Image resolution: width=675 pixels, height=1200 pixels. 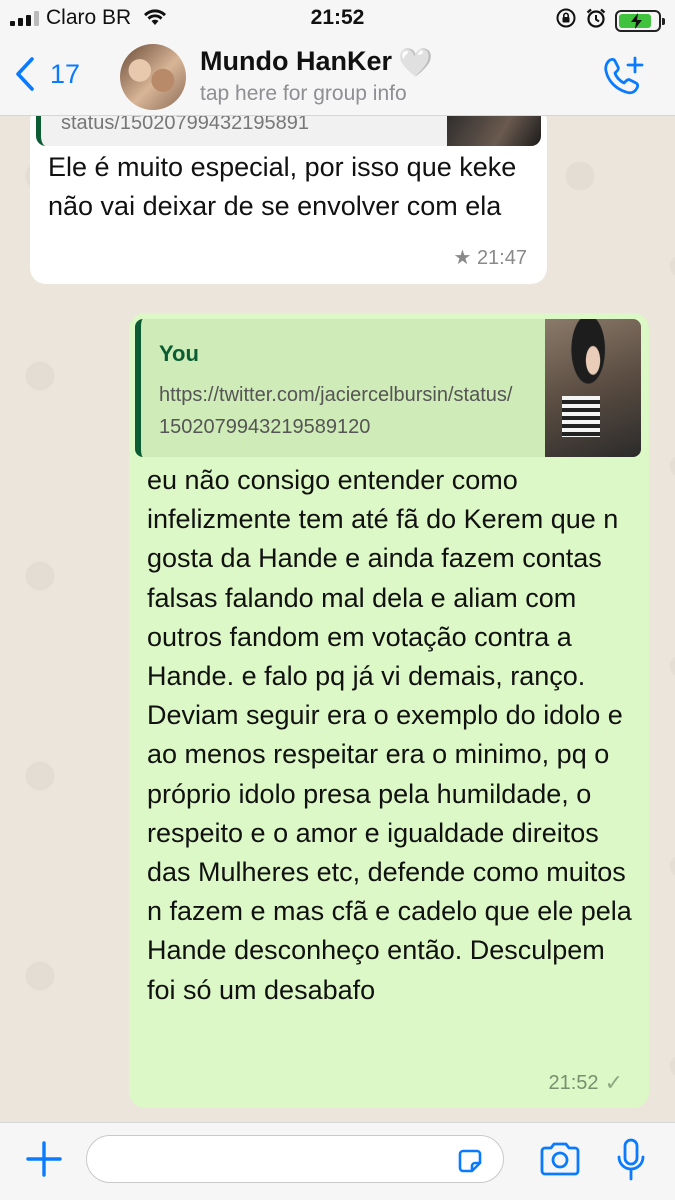 I want to click on group-name: Mundo HanKer 🤍, so click(x=316, y=62).